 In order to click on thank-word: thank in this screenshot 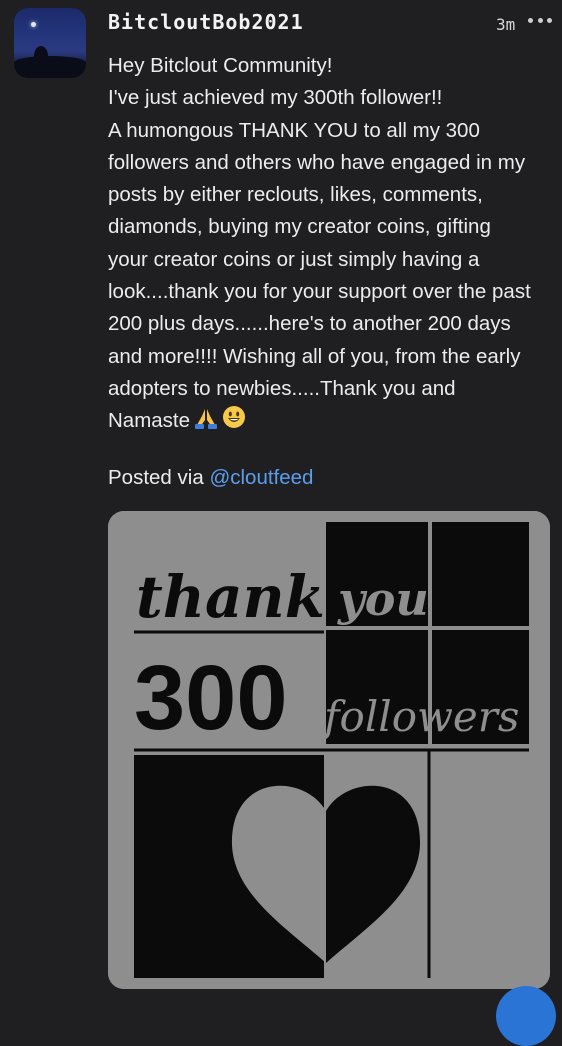, I will do `click(230, 597)`.